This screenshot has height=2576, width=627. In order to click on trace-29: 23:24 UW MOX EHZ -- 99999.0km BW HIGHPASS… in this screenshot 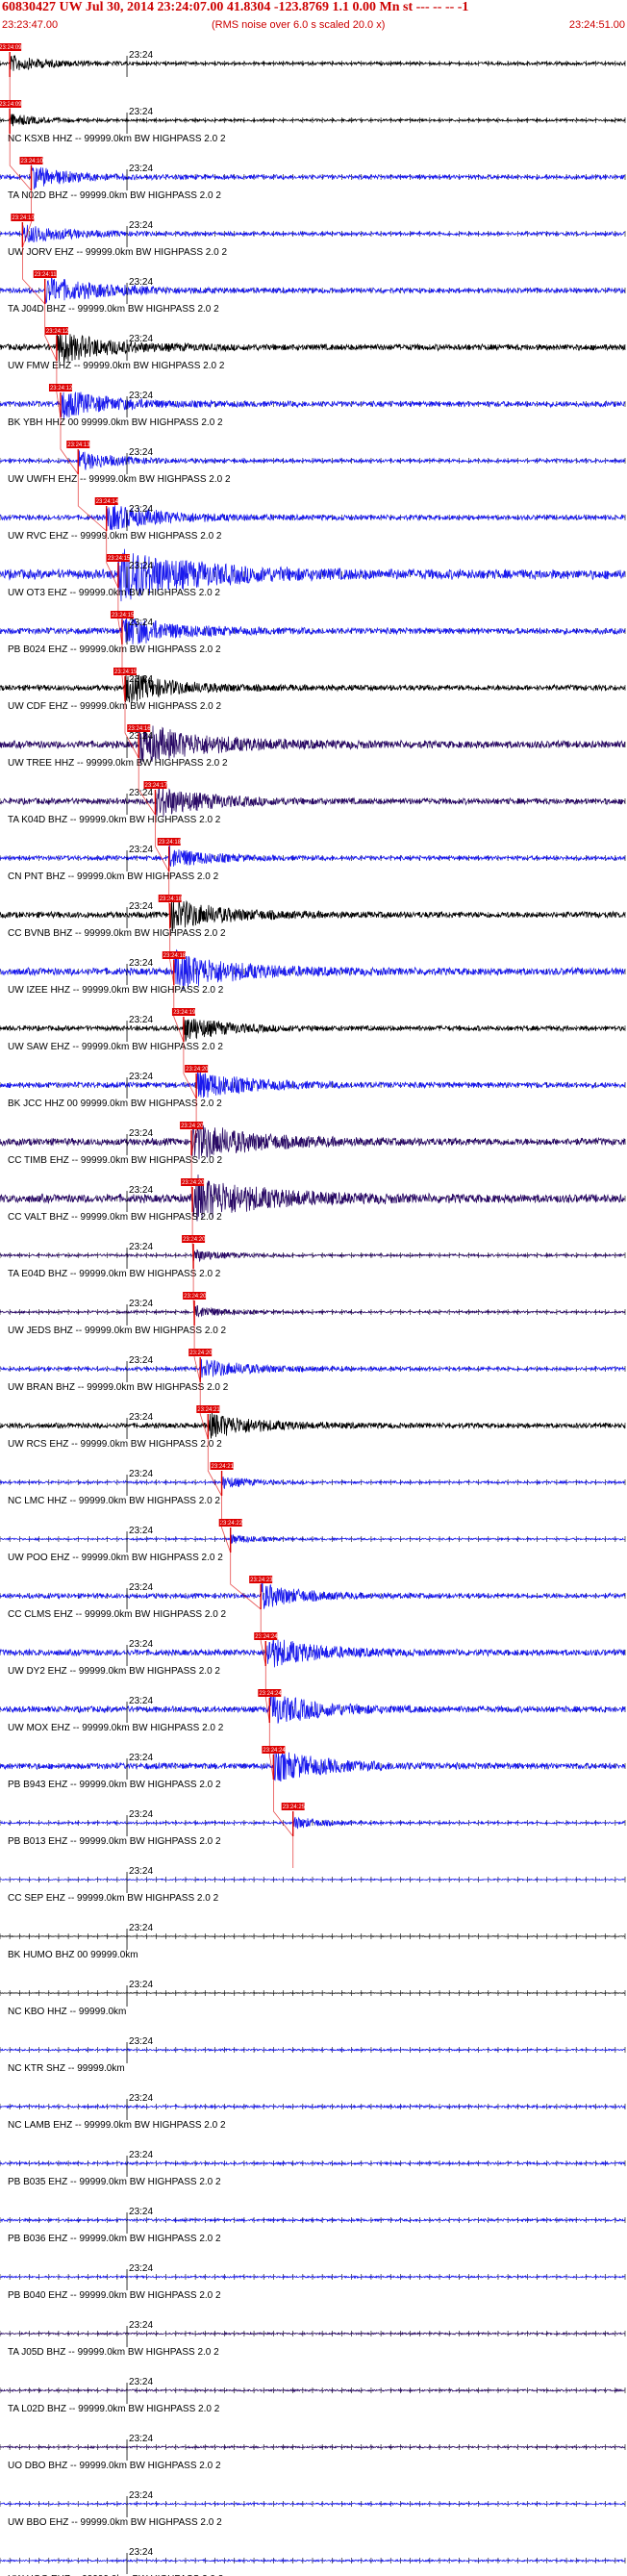, I will do `click(313, 1711)`.